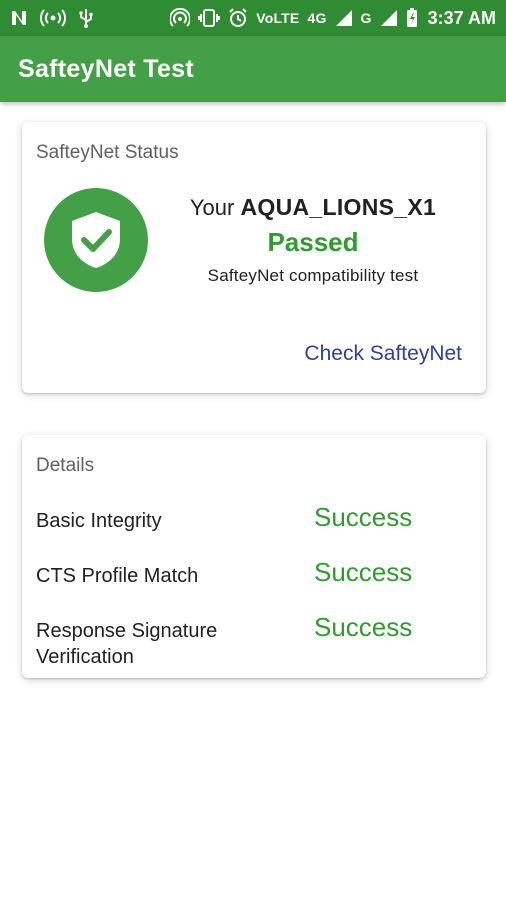  What do you see at coordinates (127, 644) in the screenshot?
I see `detail-label: Response Signature Verification` at bounding box center [127, 644].